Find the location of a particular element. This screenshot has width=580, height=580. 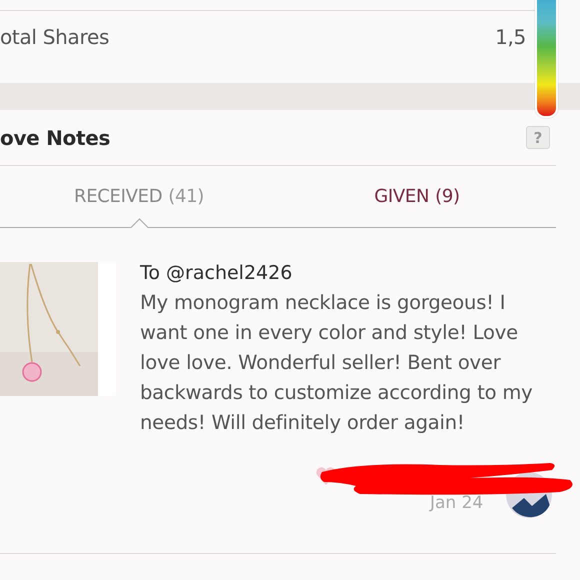

stat-value: 1,5 is located at coordinates (510, 37).